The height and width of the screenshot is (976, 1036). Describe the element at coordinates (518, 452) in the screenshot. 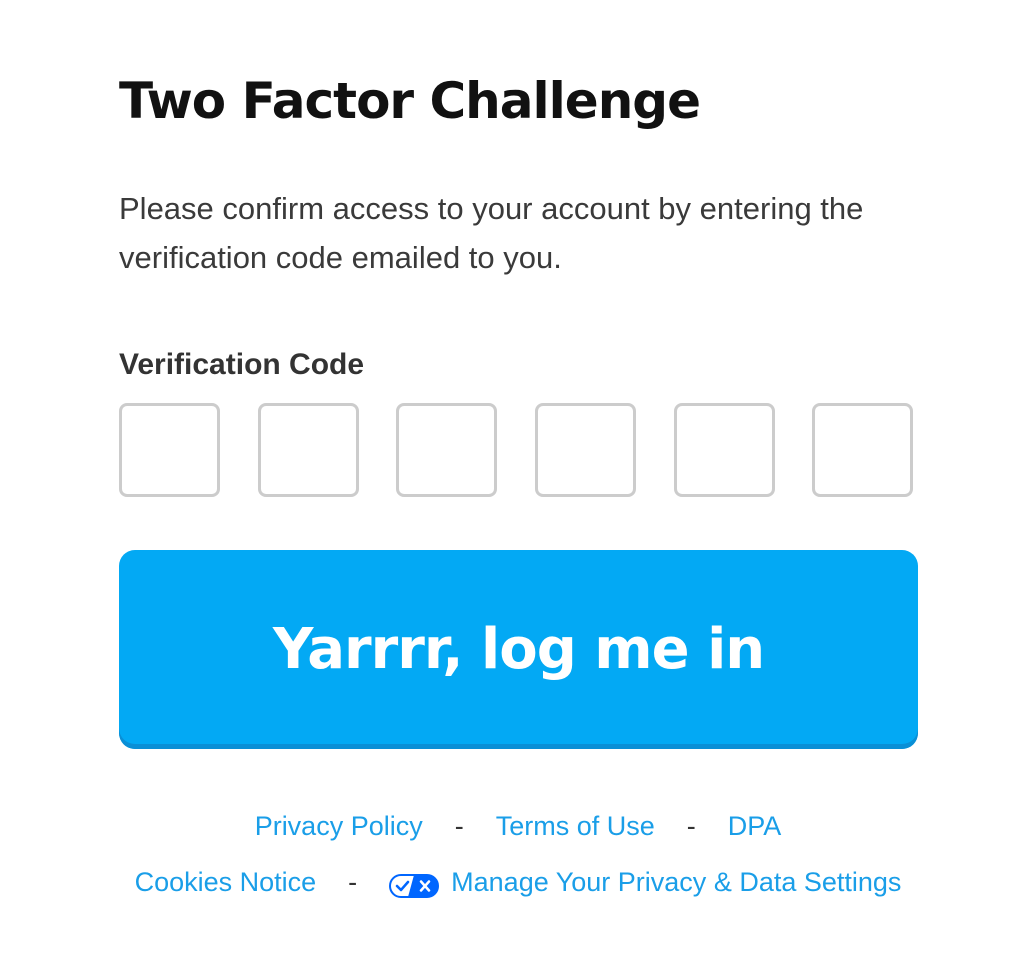

I see `verification-code-inputs` at that location.